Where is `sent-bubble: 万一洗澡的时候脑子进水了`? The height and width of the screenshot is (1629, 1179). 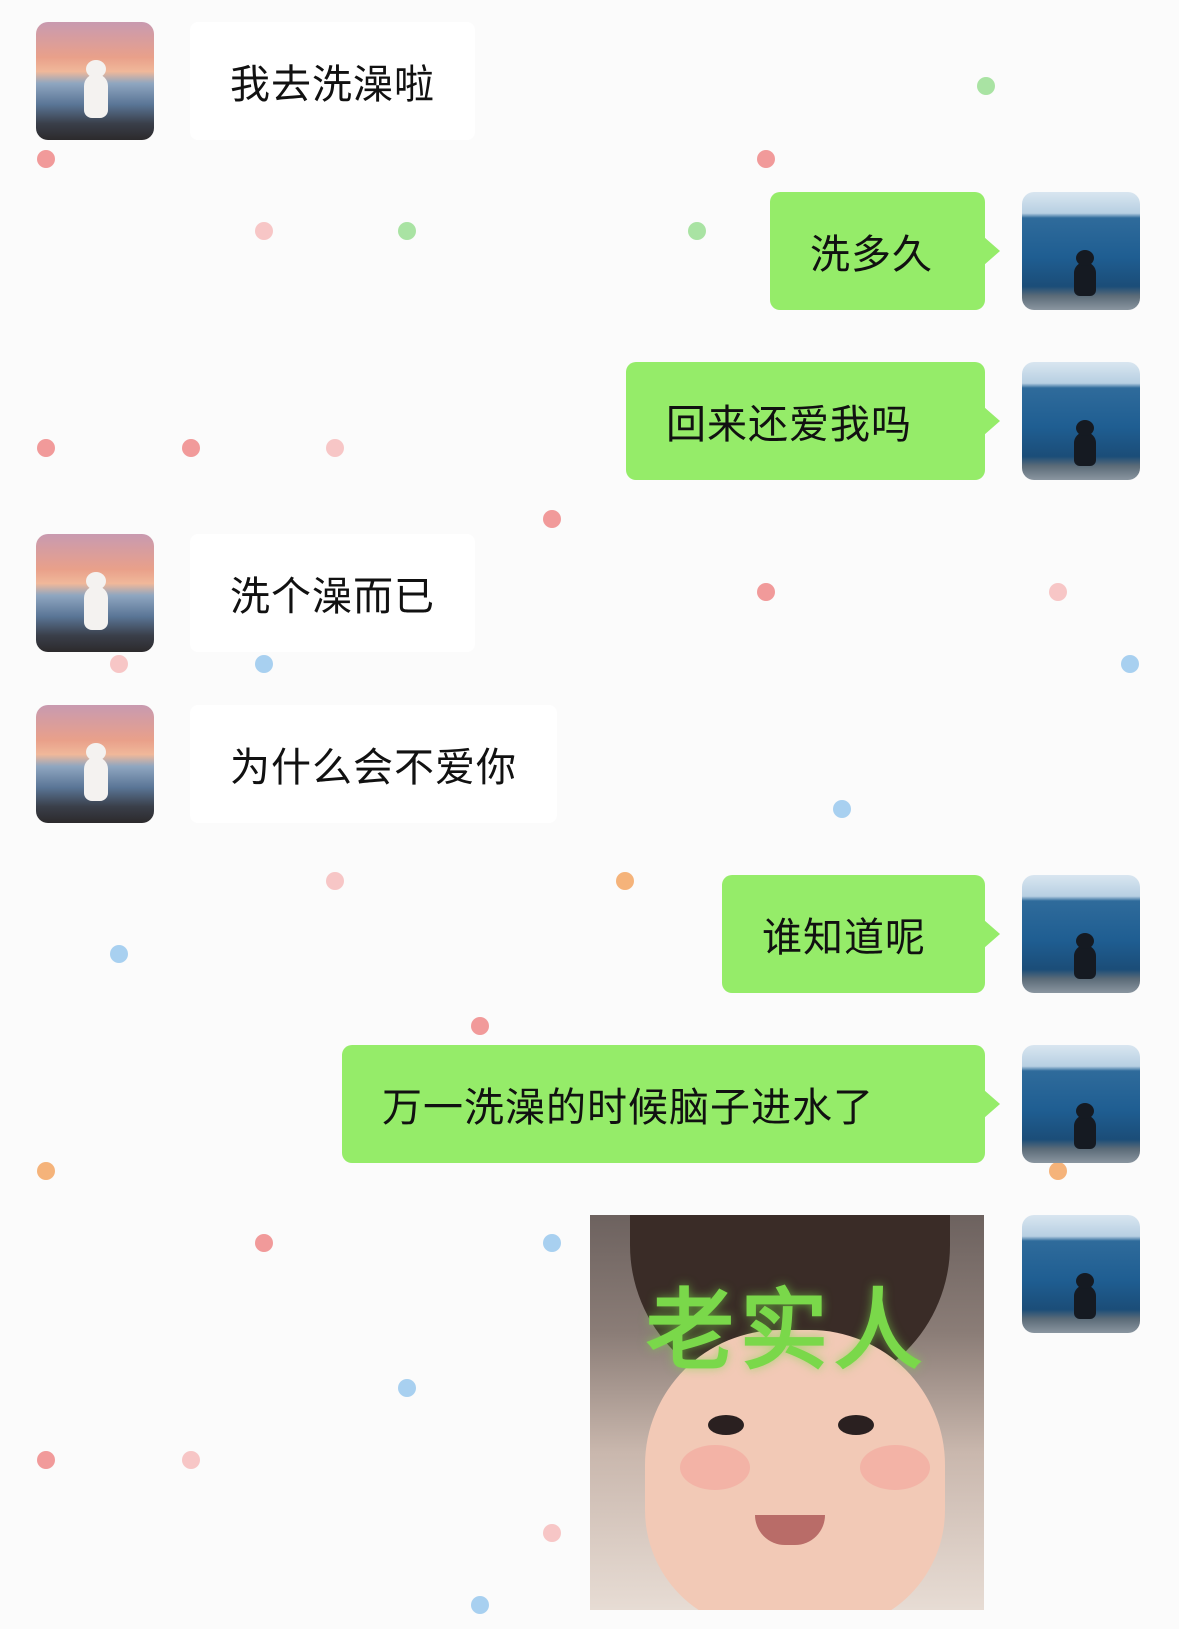 sent-bubble: 万一洗澡的时候脑子进水了 is located at coordinates (671, 1104).